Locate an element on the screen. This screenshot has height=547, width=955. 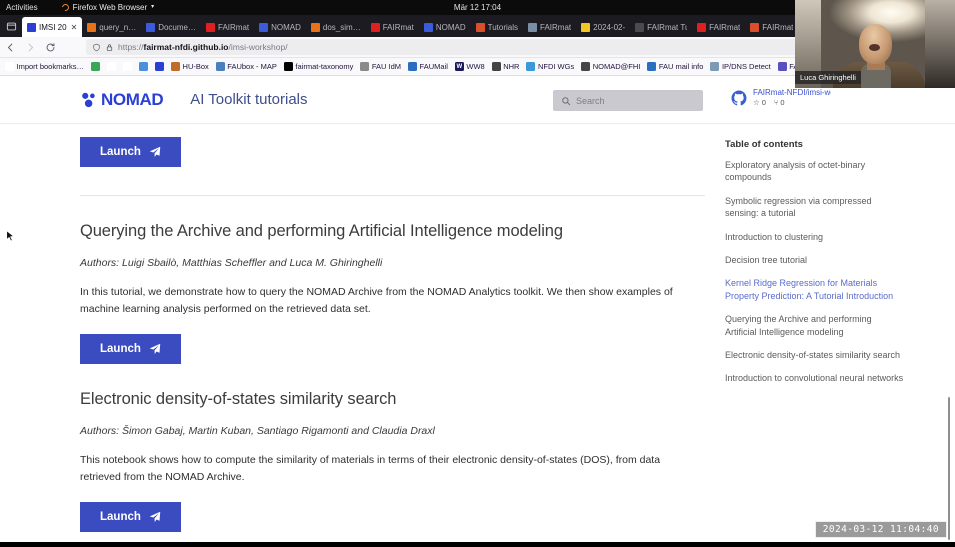
bookmark-item: △ is located at coordinates (128, 66).